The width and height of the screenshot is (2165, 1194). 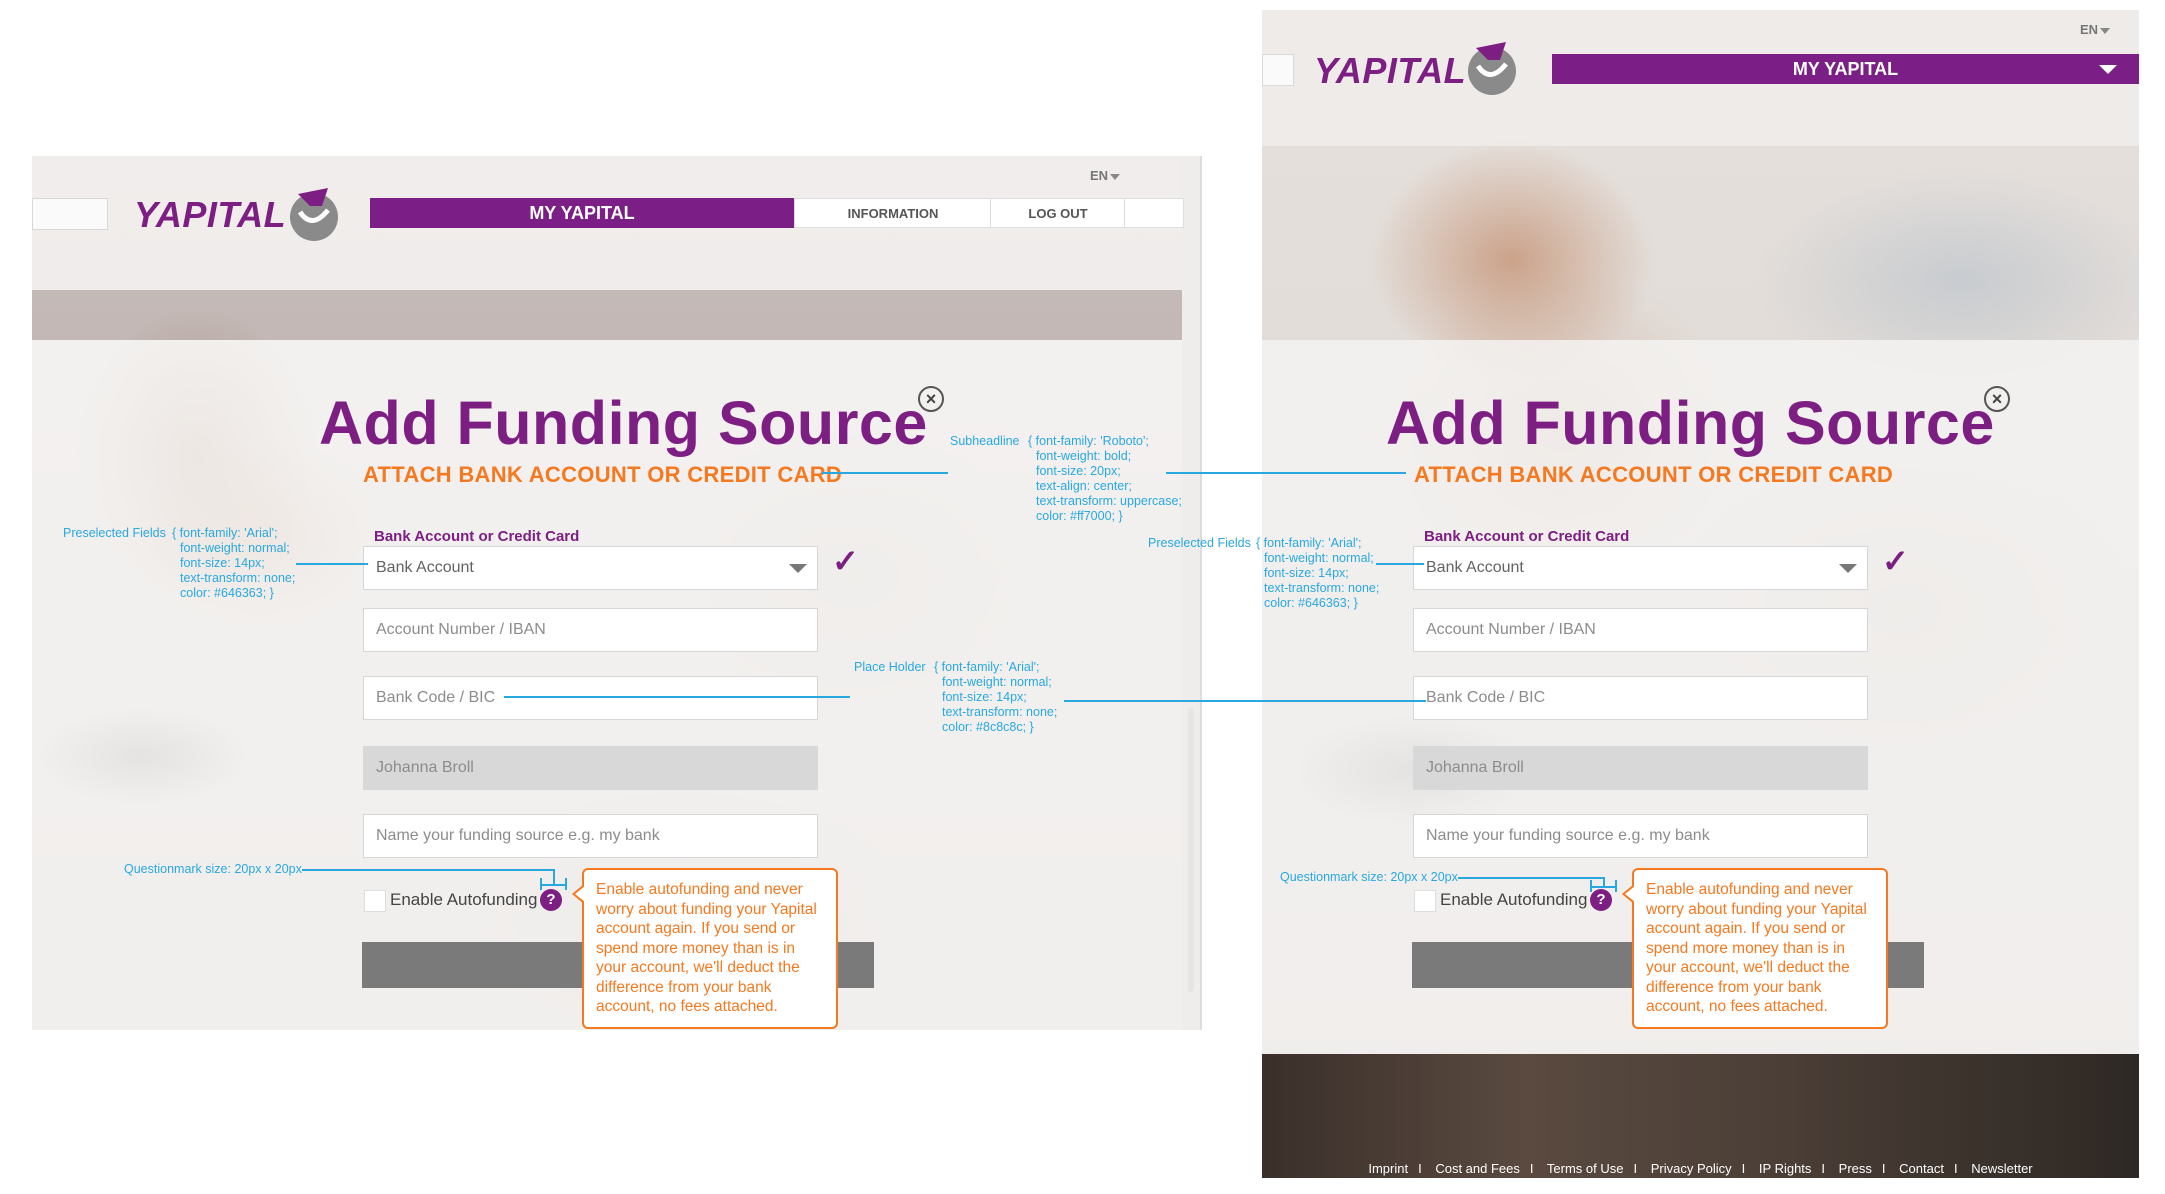 I want to click on spec-line: text-transform: uppercase;, so click(x=1109, y=501).